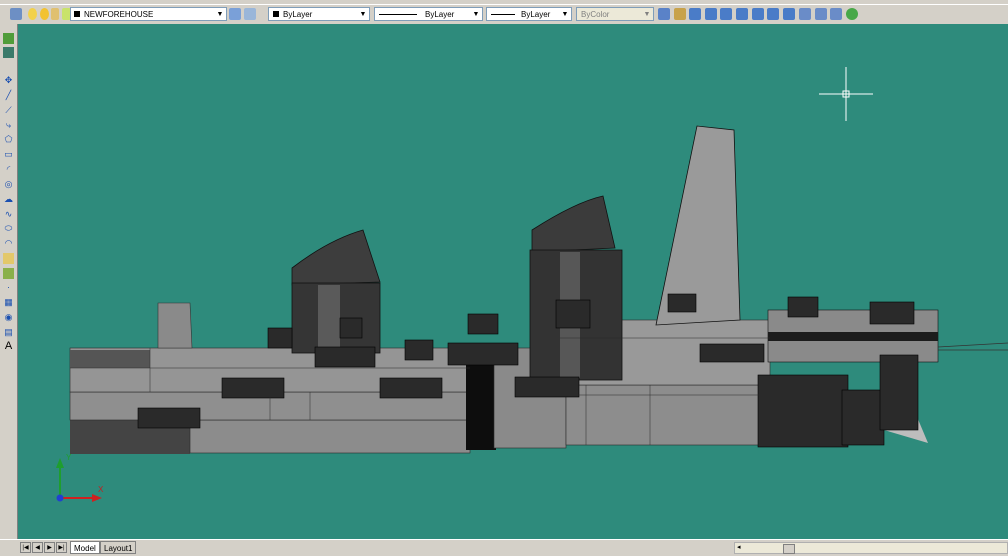 This screenshot has height=556, width=1008. What do you see at coordinates (836, 14) in the screenshot?
I see `ne-isometric-icon` at bounding box center [836, 14].